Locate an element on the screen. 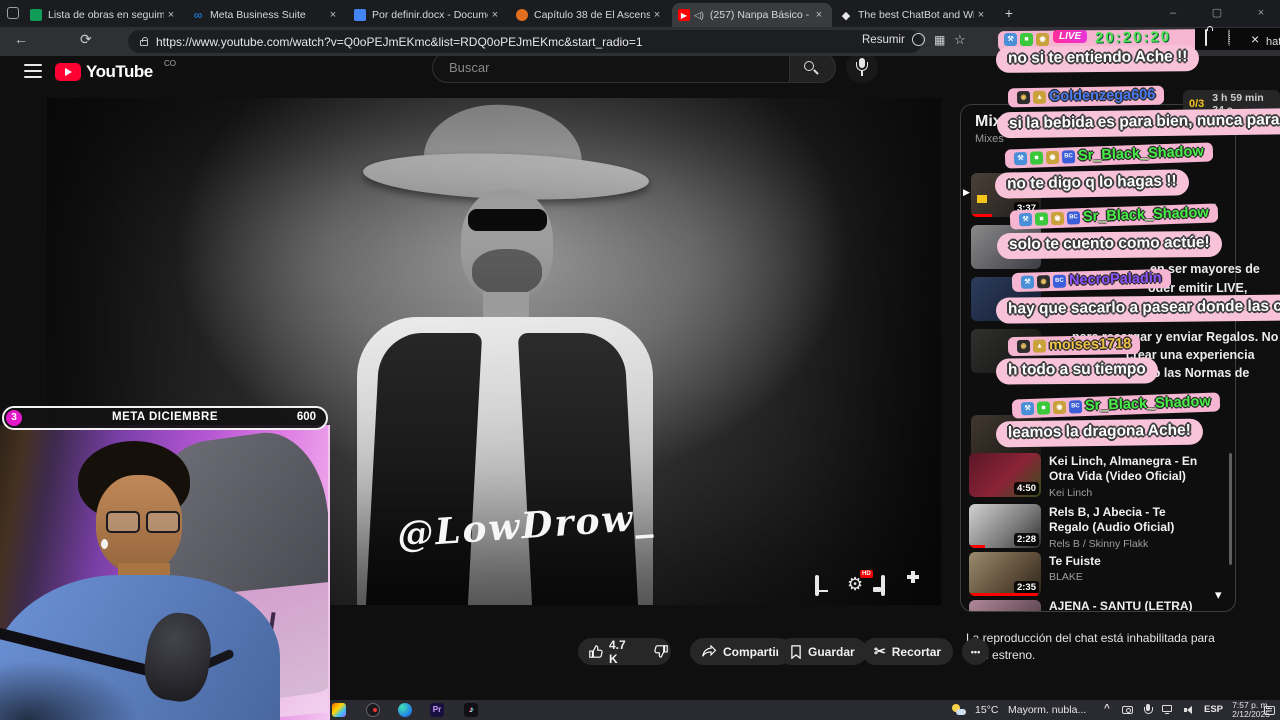 This screenshot has height=720, width=1280. keyboard-language: ESP is located at coordinates (1213, 709).